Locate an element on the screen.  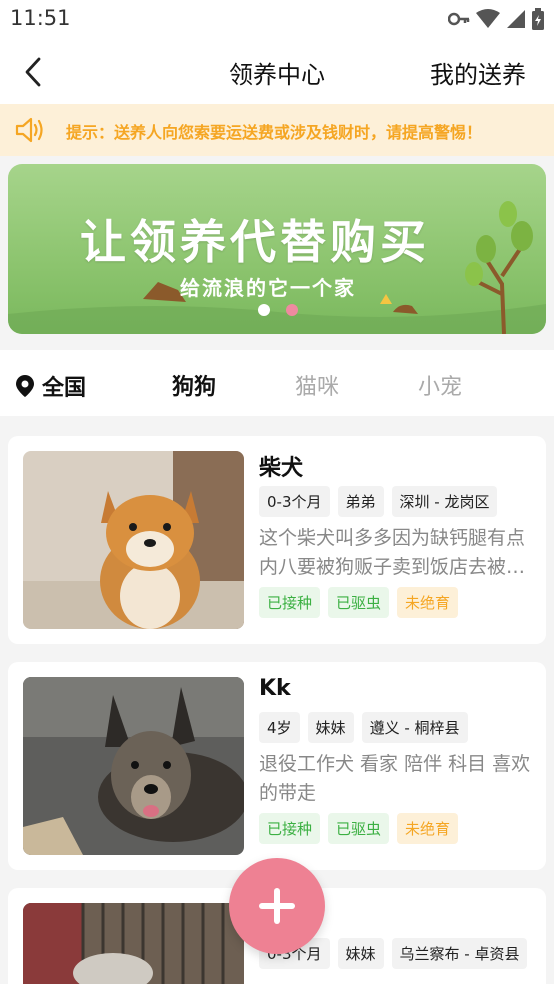
pet-location-tag: 乌兰察布 - 卓资县 is located at coordinates (459, 953).